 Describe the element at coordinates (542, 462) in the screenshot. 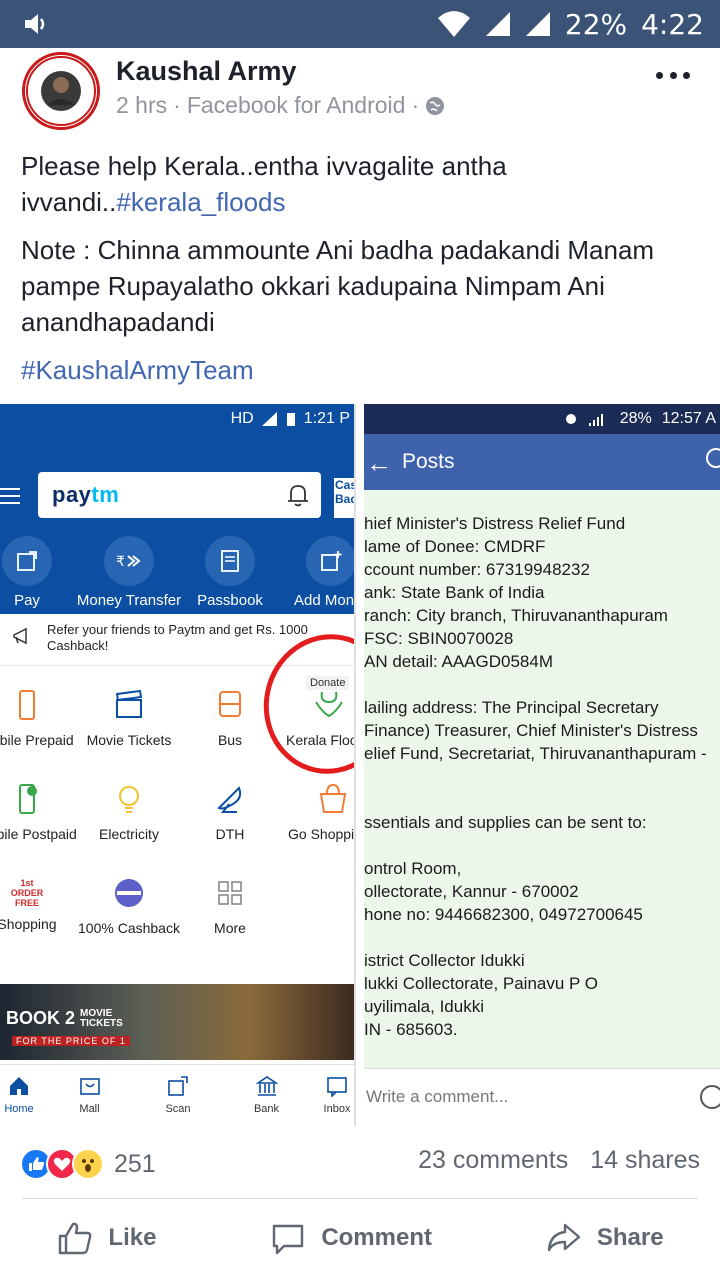

I see `posts-header: ← Posts` at that location.